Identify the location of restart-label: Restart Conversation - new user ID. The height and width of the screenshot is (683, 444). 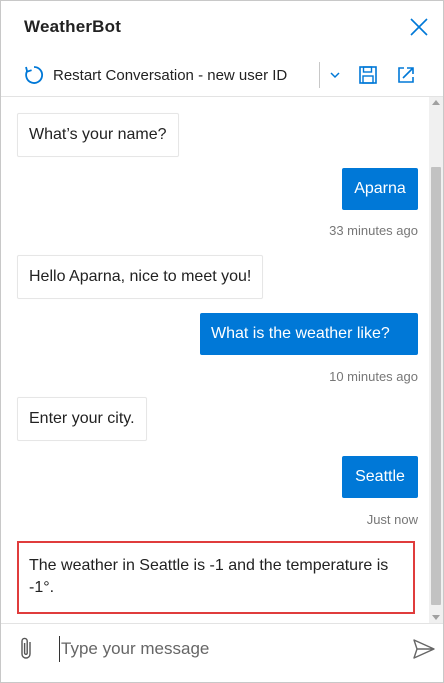
(170, 75).